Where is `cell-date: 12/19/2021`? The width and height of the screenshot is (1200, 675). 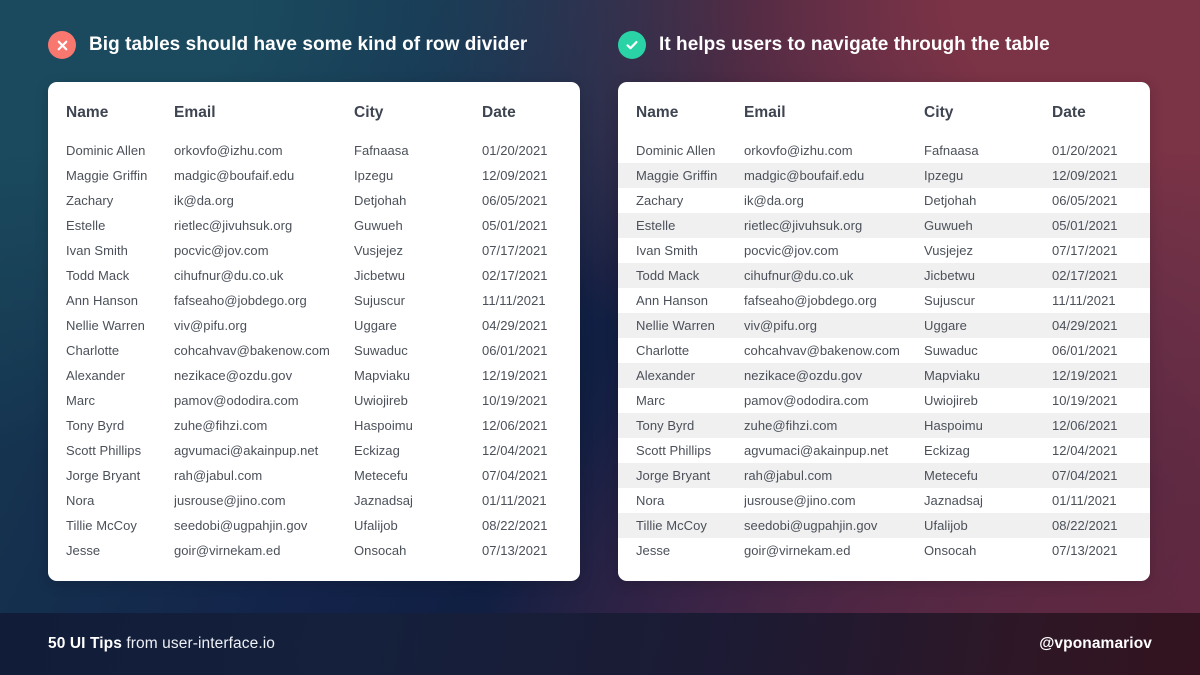 cell-date: 12/19/2021 is located at coordinates (1085, 375).